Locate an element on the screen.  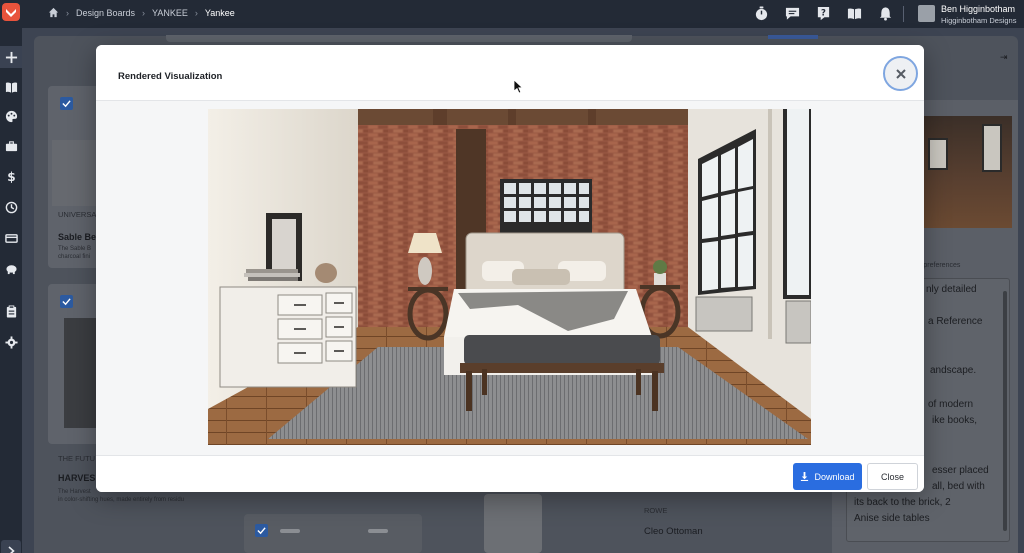
chat-icon is located at coordinates (792, 13).